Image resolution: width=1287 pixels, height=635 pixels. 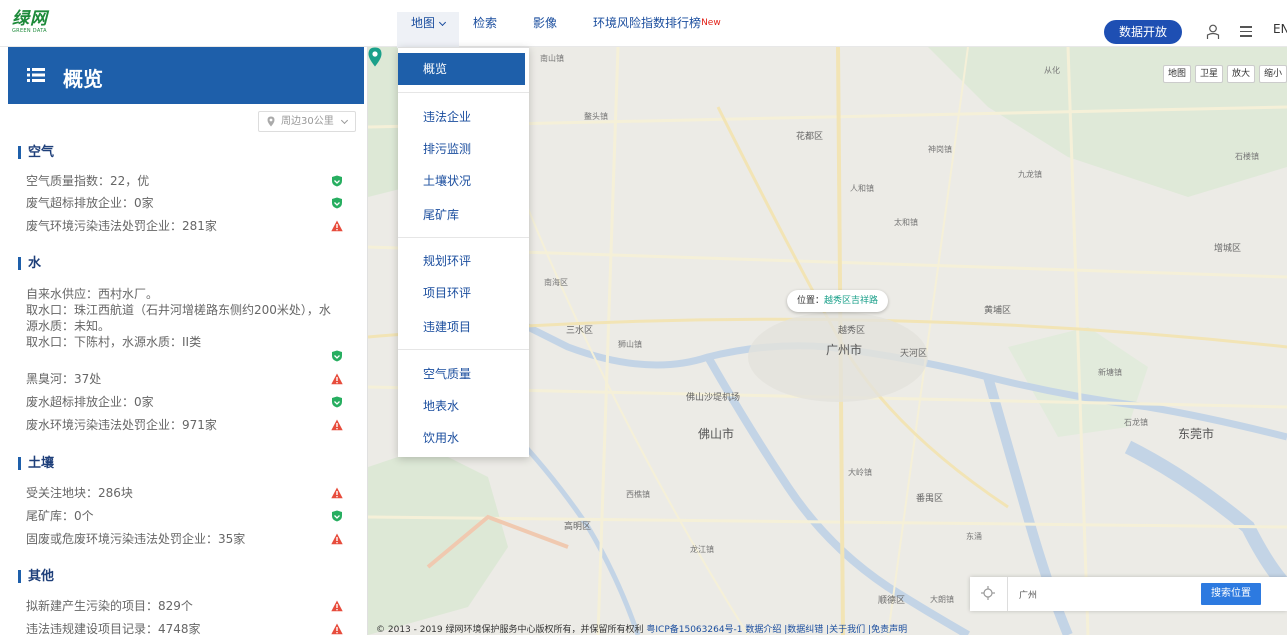 I want to click on menu-item-planning-eia: 规划环评, so click(x=463, y=261).